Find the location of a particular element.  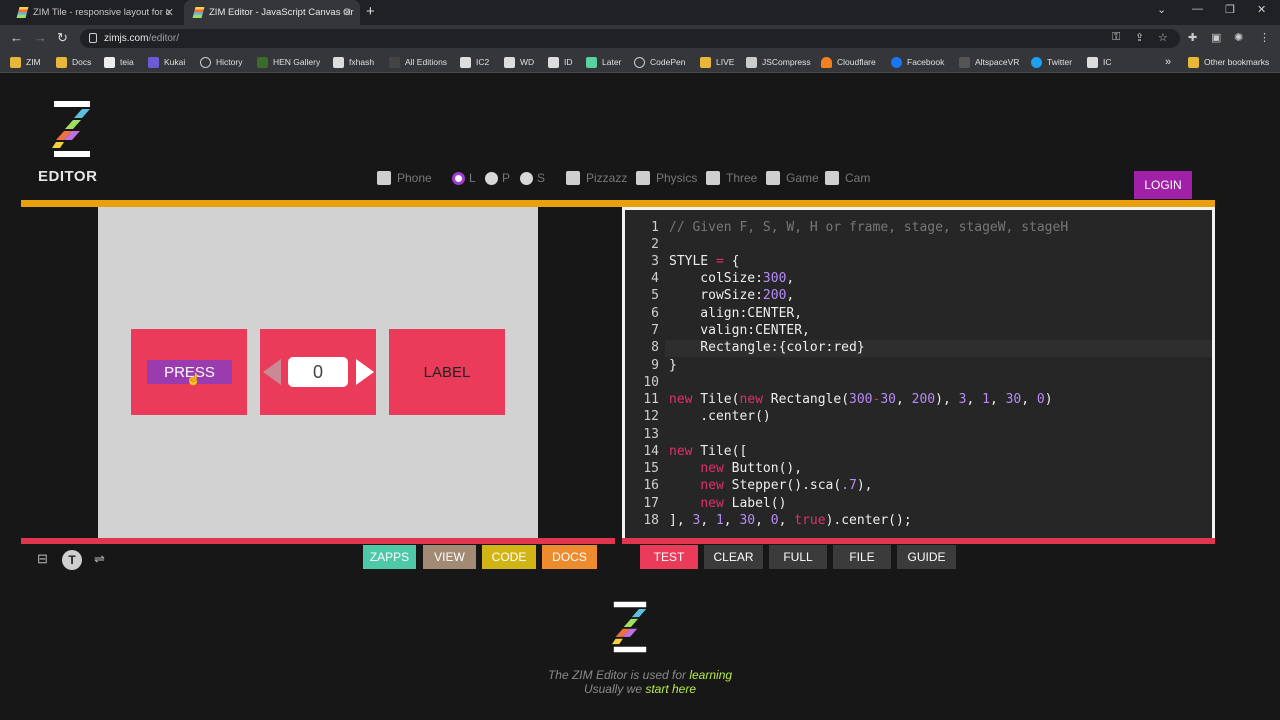

option-game: Game is located at coordinates (792, 178).